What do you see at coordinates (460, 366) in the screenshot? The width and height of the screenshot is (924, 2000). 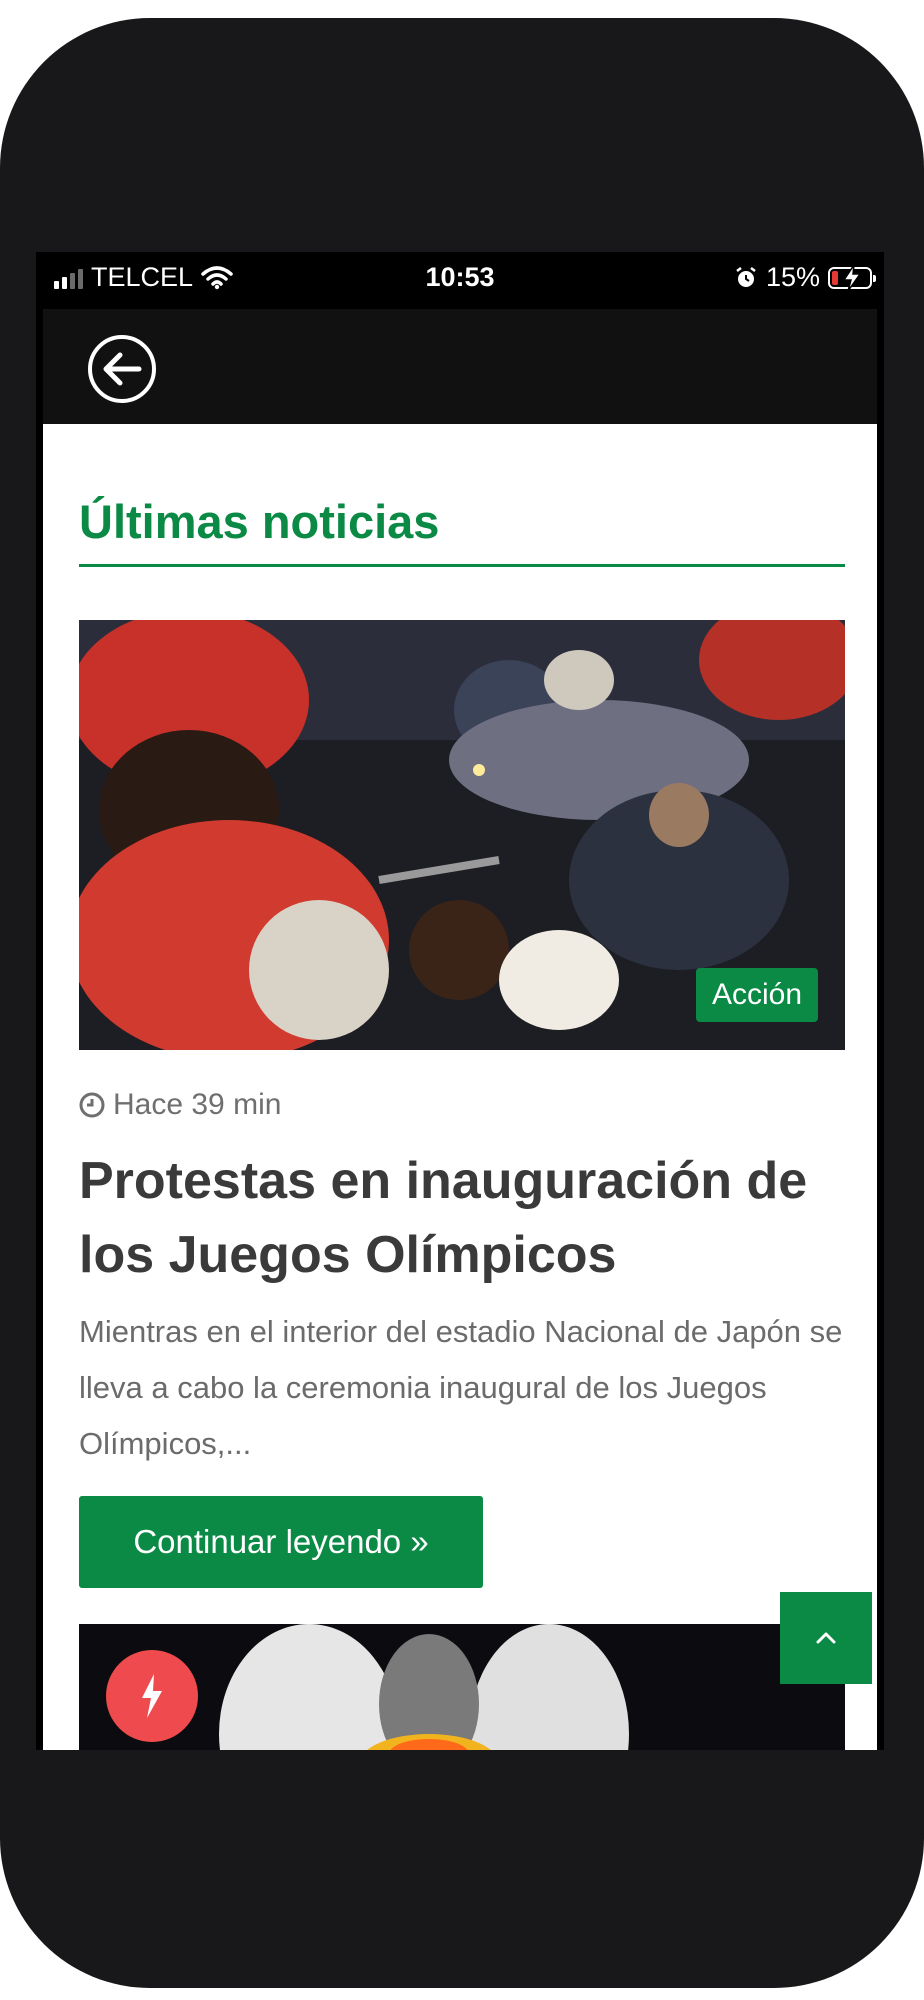 I see `app-bar` at bounding box center [460, 366].